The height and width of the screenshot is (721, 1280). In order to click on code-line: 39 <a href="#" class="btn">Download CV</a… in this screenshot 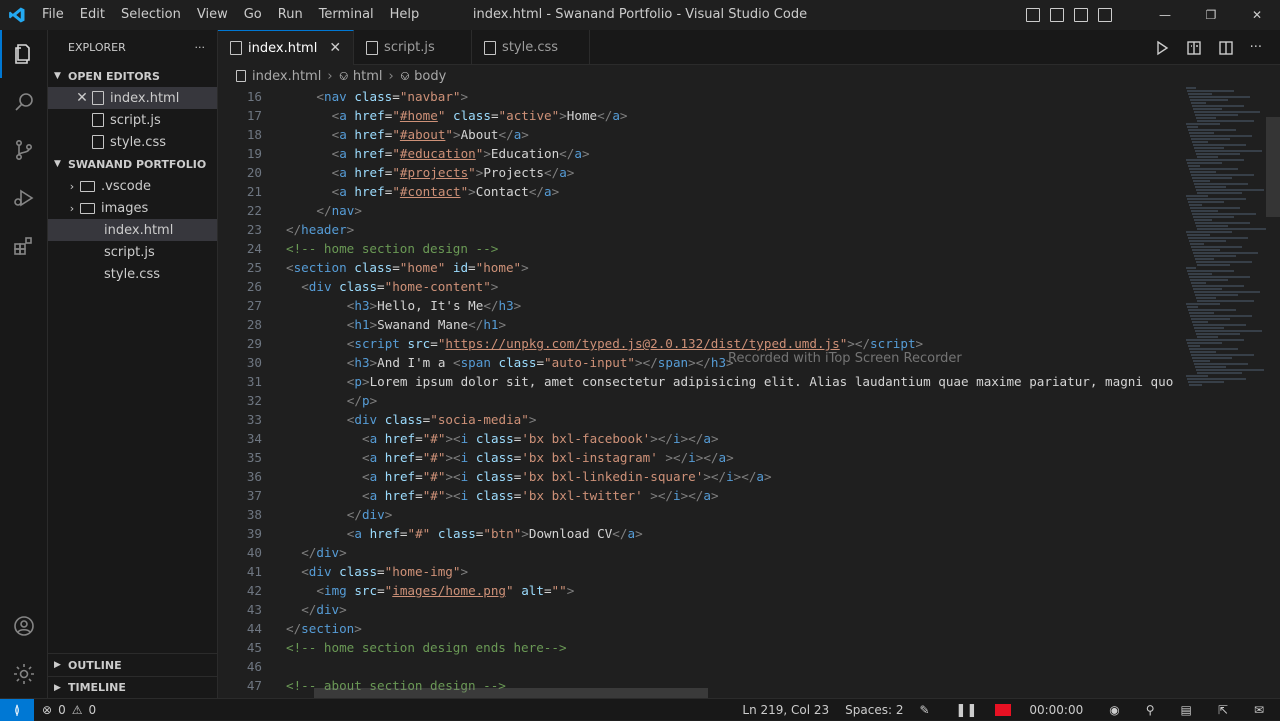, I will do `click(749, 533)`.